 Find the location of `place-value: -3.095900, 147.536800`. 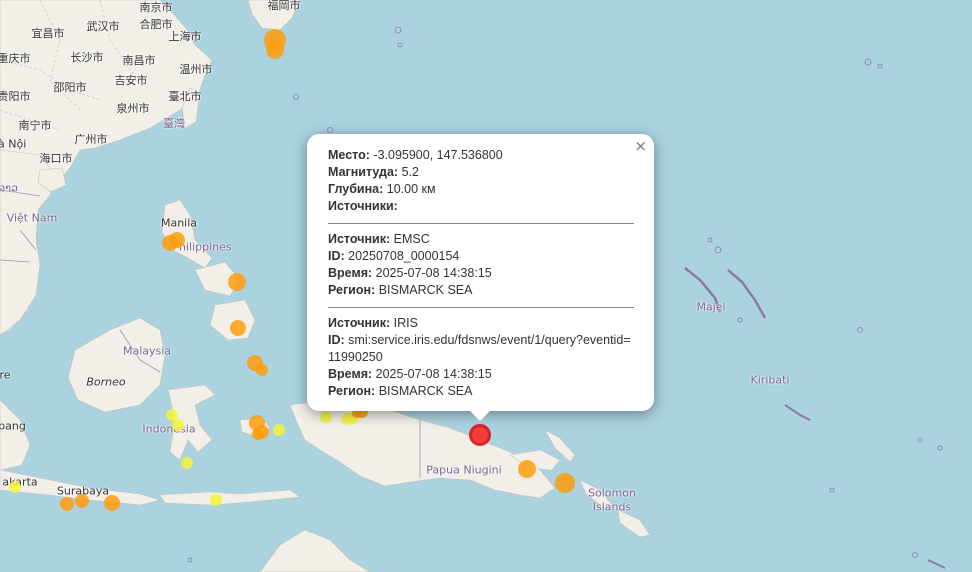

place-value: -3.095900, 147.536800 is located at coordinates (438, 155).